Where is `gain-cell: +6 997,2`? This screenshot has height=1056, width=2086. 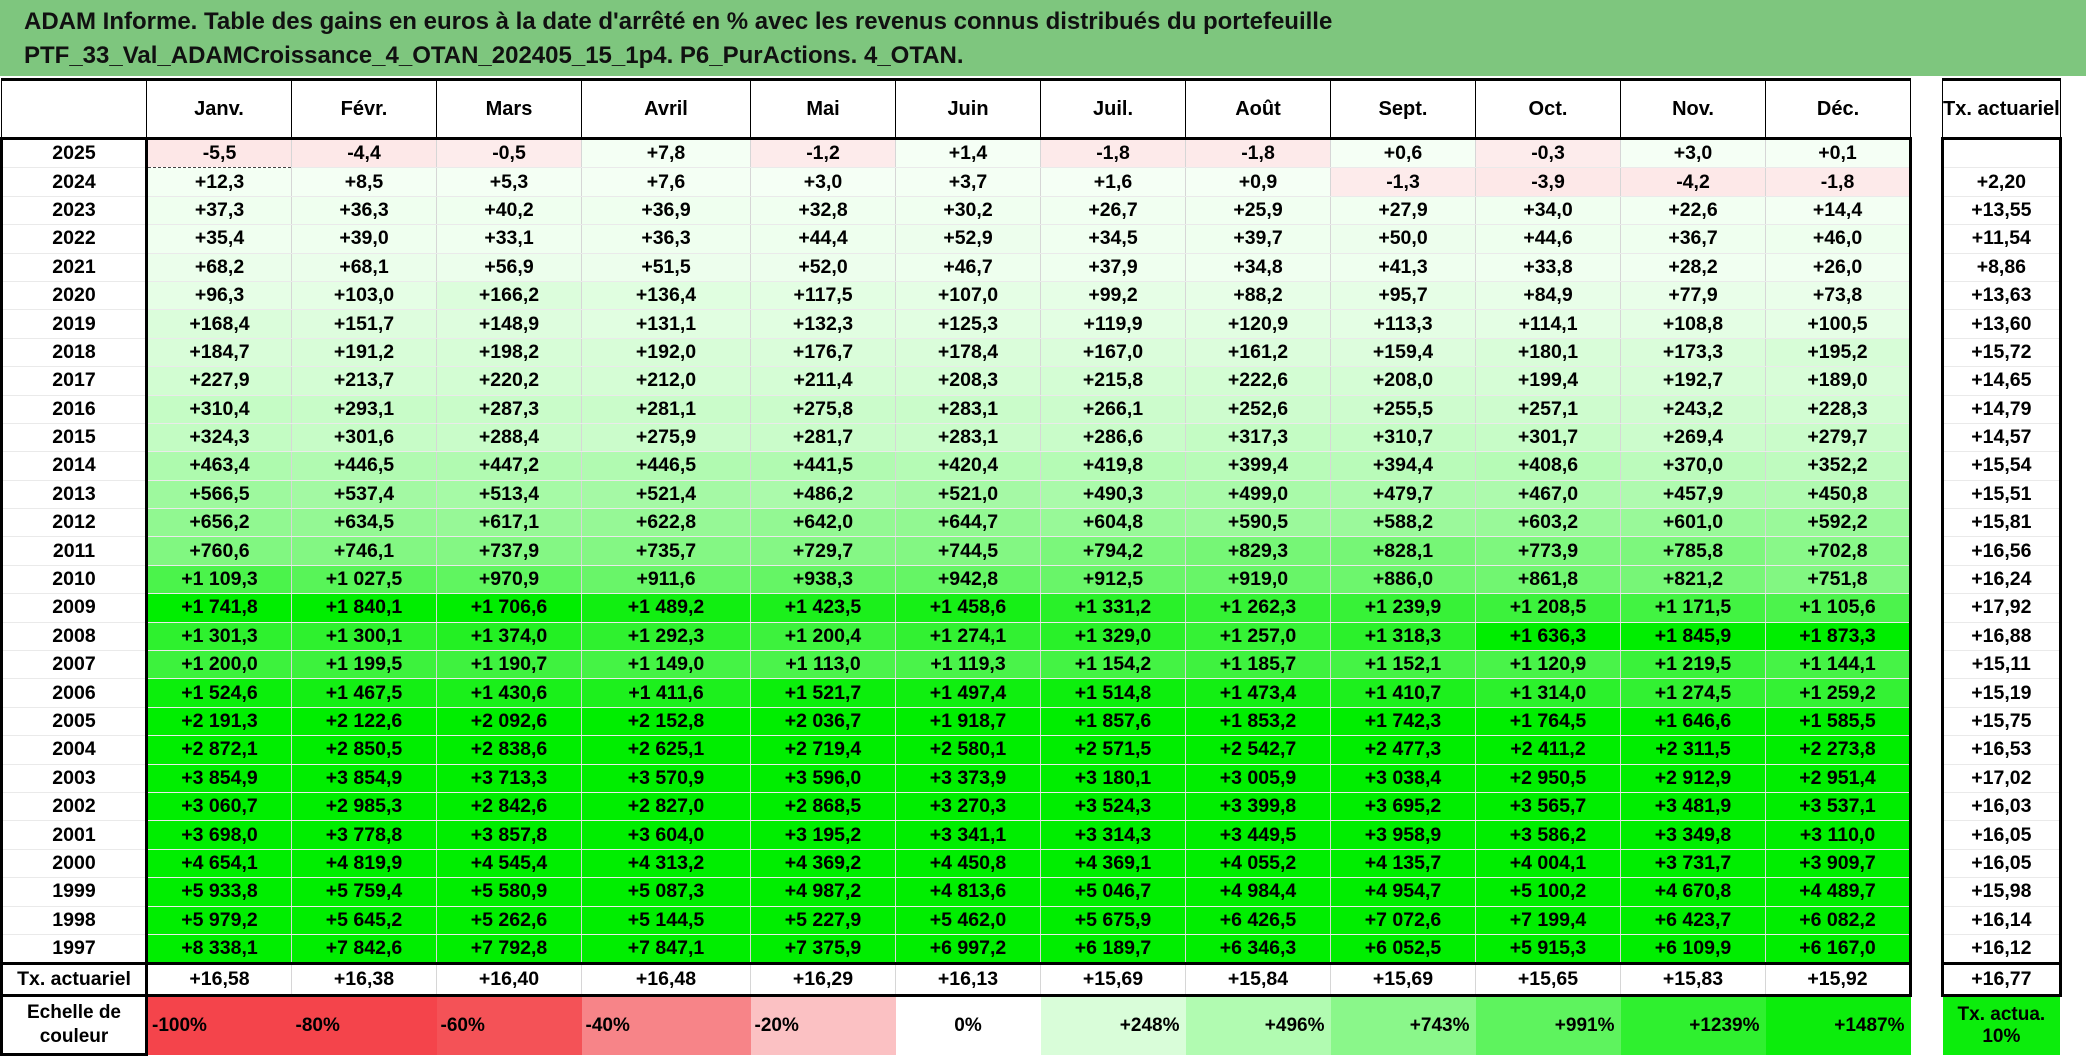
gain-cell: +6 997,2 is located at coordinates (968, 949).